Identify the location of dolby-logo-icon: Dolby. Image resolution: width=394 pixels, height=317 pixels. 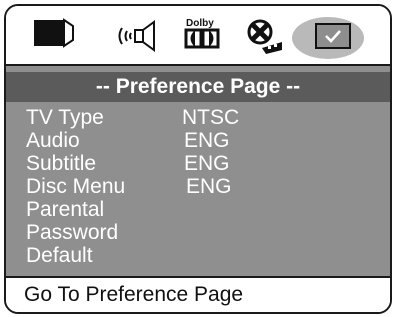
(202, 33).